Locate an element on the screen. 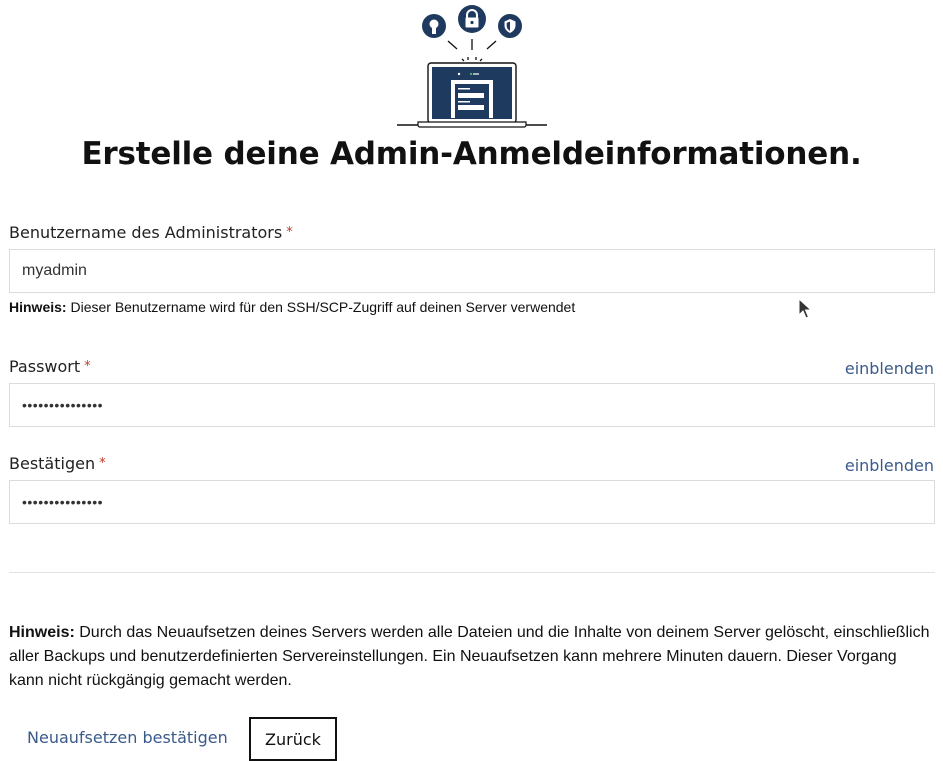 The height and width of the screenshot is (761, 943). divider is located at coordinates (472, 572).